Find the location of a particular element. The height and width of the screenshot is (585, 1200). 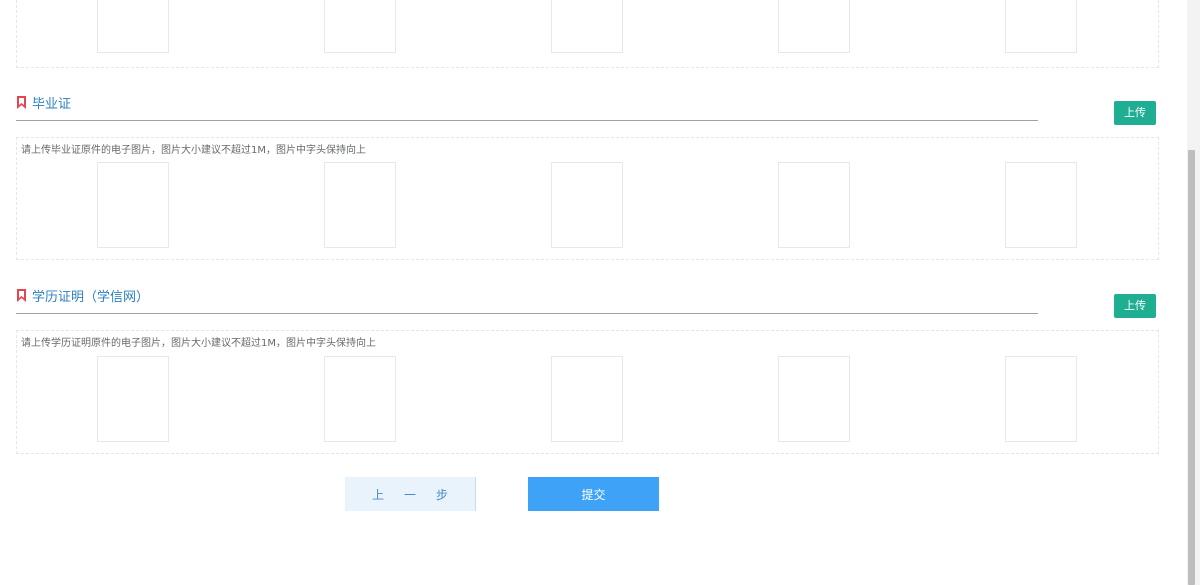

previous-section-slots-panel is located at coordinates (587, 34).